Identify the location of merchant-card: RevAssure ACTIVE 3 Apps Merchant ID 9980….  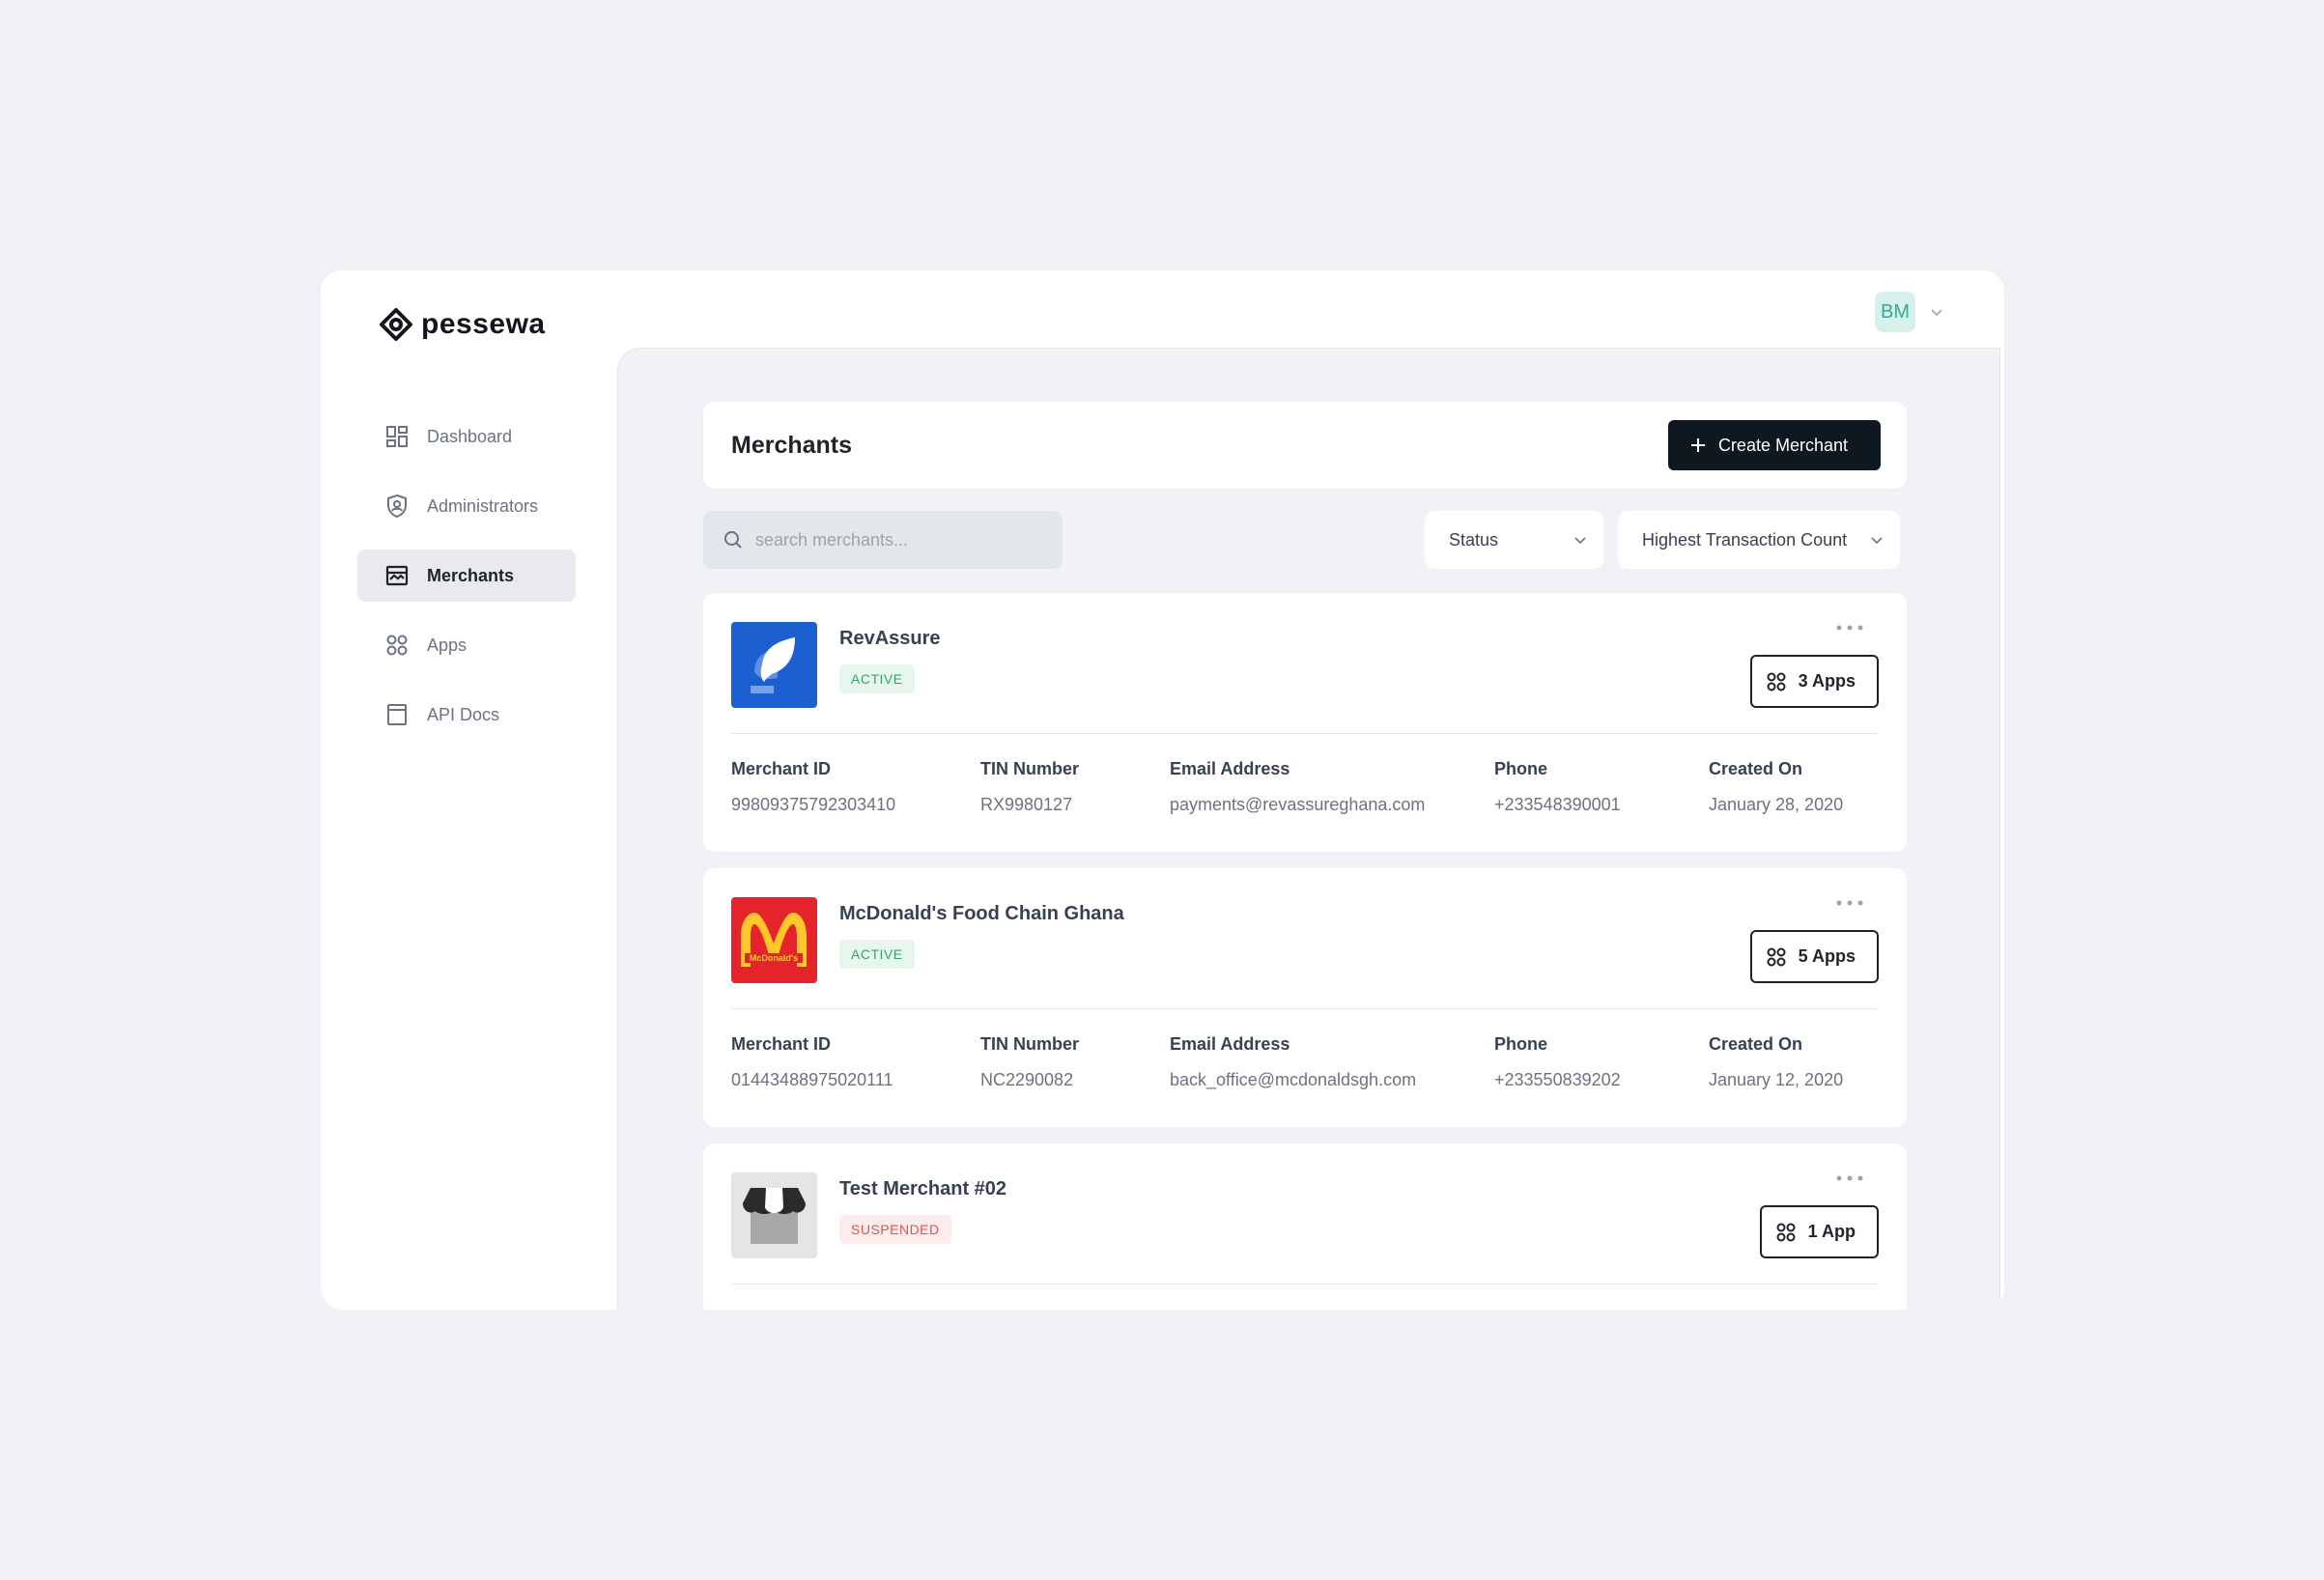
(1305, 722).